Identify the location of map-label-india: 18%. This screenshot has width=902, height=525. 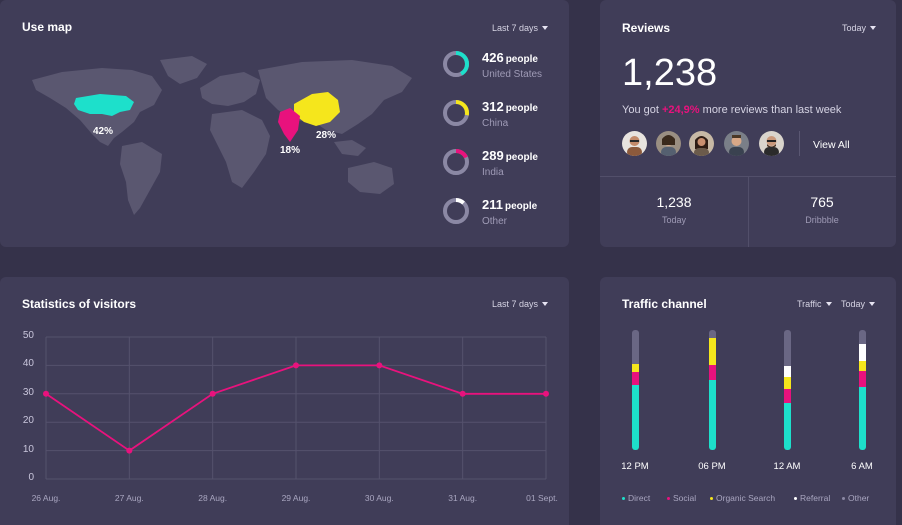
(290, 150).